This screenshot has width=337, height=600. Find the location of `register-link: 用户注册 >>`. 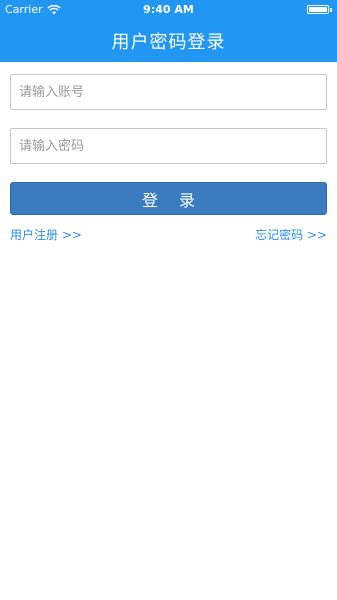

register-link: 用户注册 >> is located at coordinates (46, 234).